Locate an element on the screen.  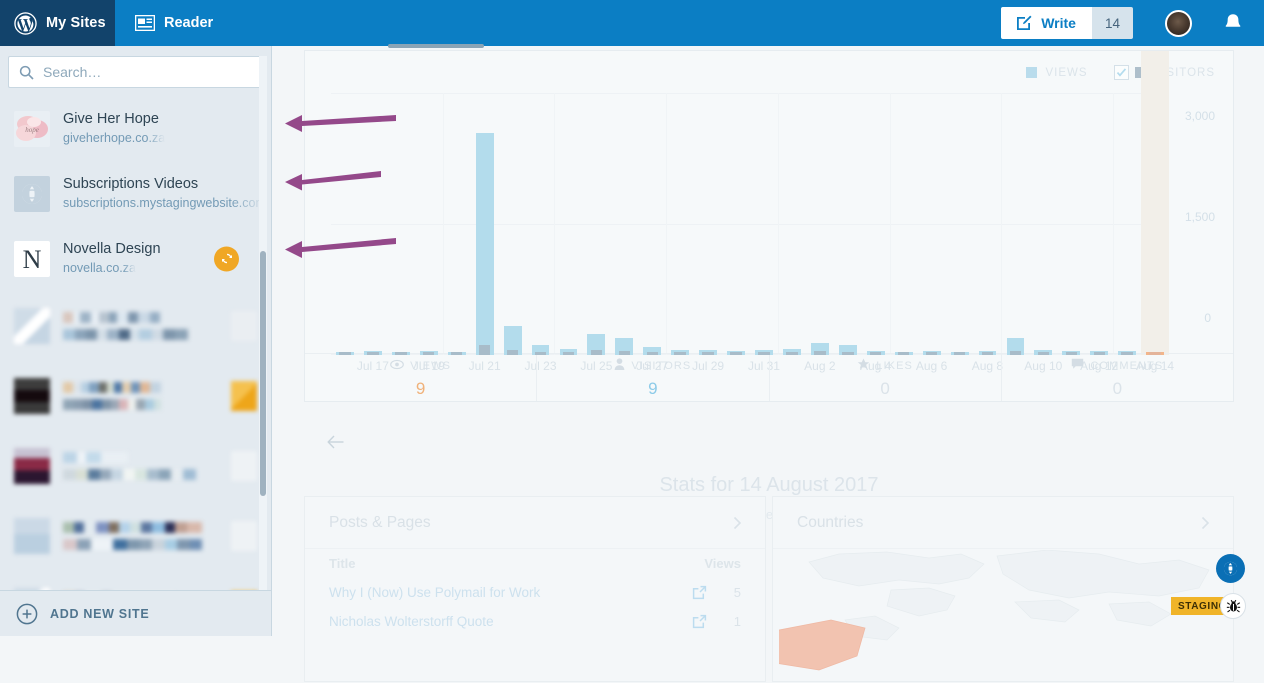
legend-checkbox is located at coordinates (1121, 72).